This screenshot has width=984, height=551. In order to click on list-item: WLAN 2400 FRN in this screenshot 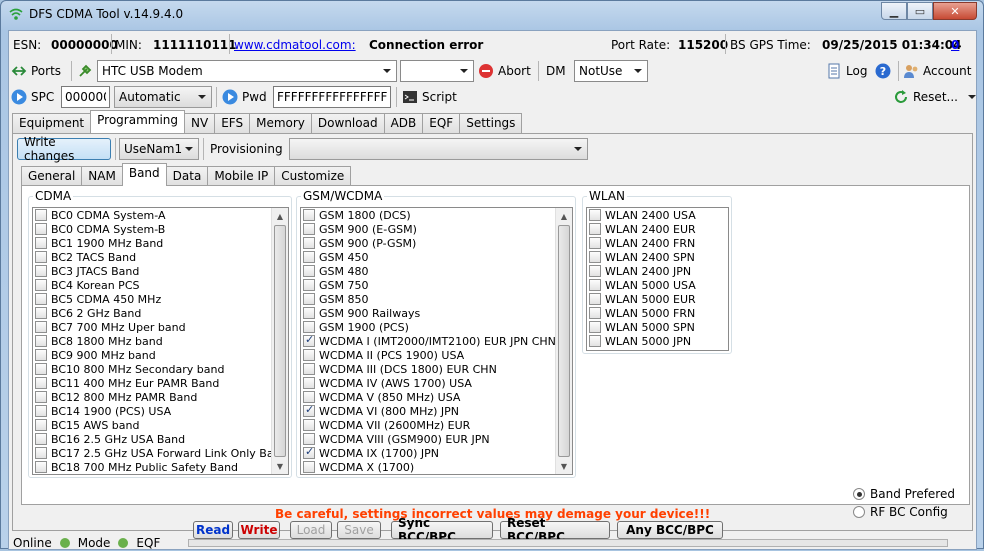, I will do `click(657, 243)`.